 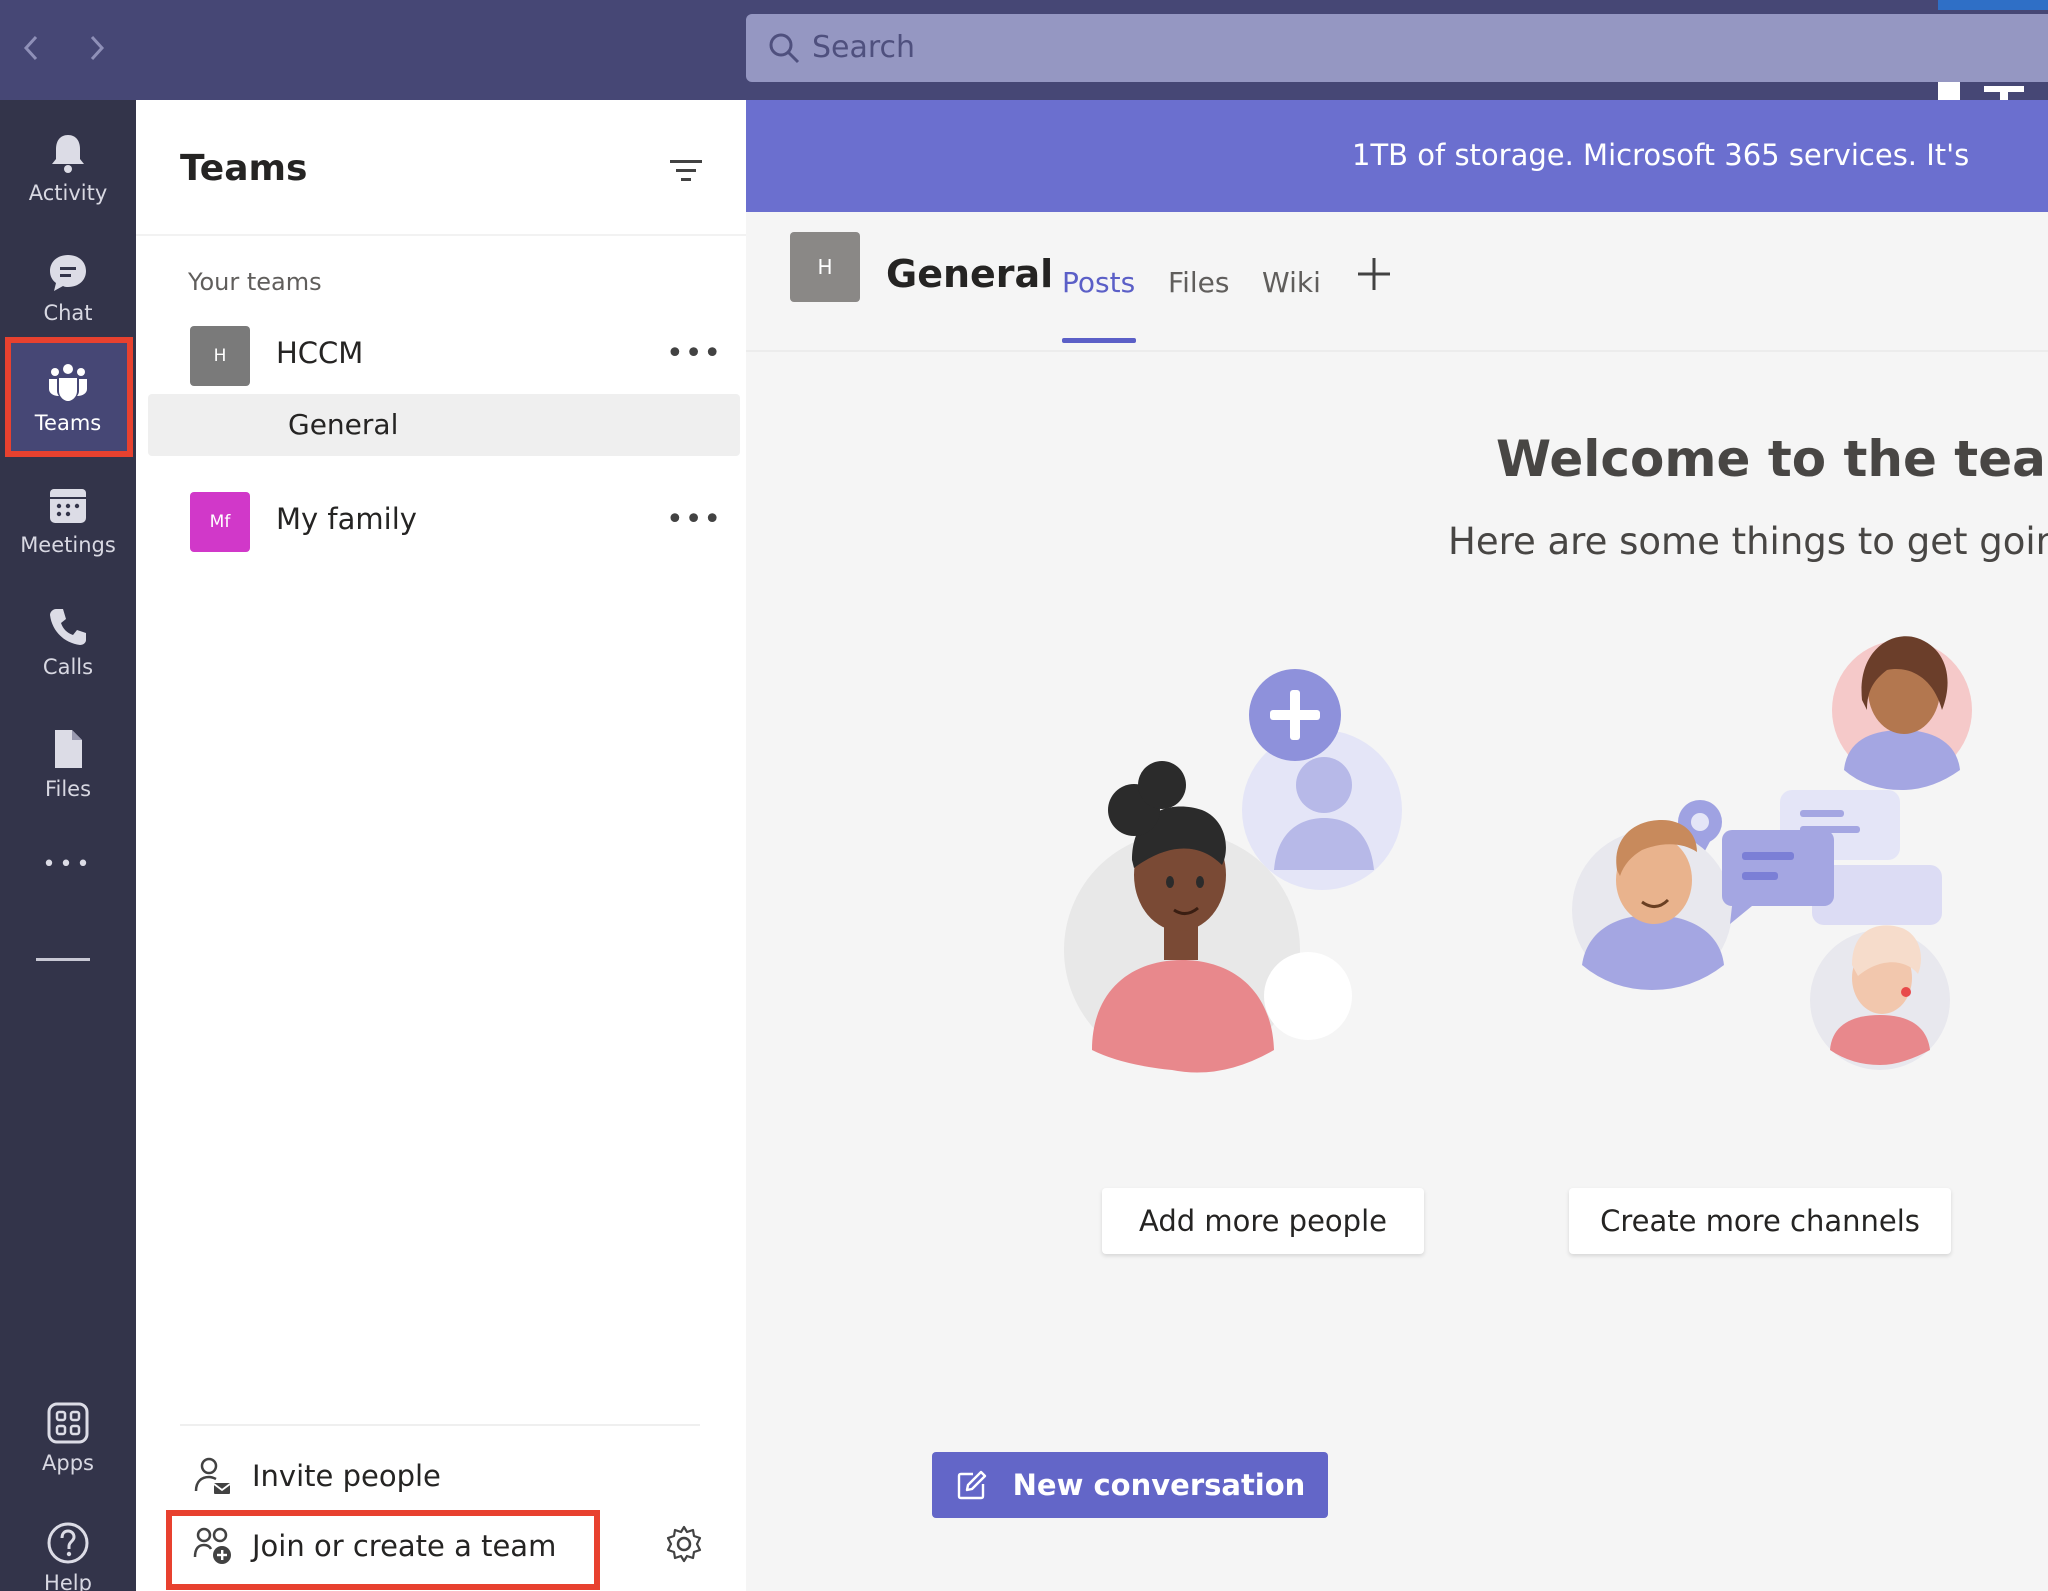 I want to click on rail-label: Apps, so click(x=68, y=1463).